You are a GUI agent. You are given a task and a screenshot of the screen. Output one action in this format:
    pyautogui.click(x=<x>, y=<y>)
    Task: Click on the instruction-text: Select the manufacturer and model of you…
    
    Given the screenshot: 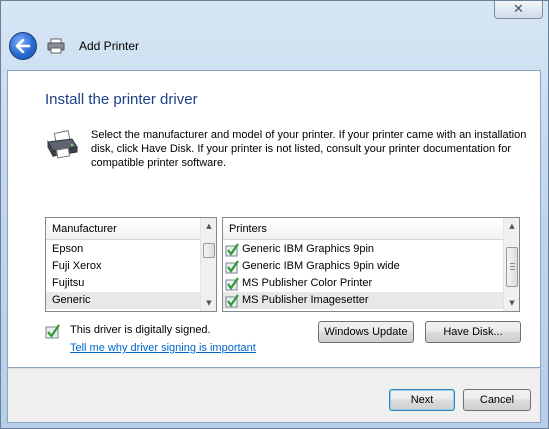 What is the action you would take?
    pyautogui.click(x=309, y=149)
    